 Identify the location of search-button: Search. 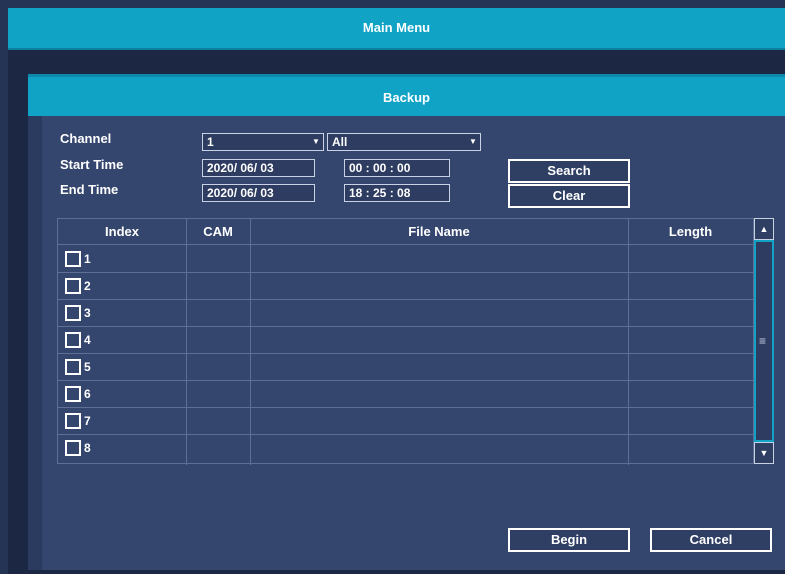
(569, 171).